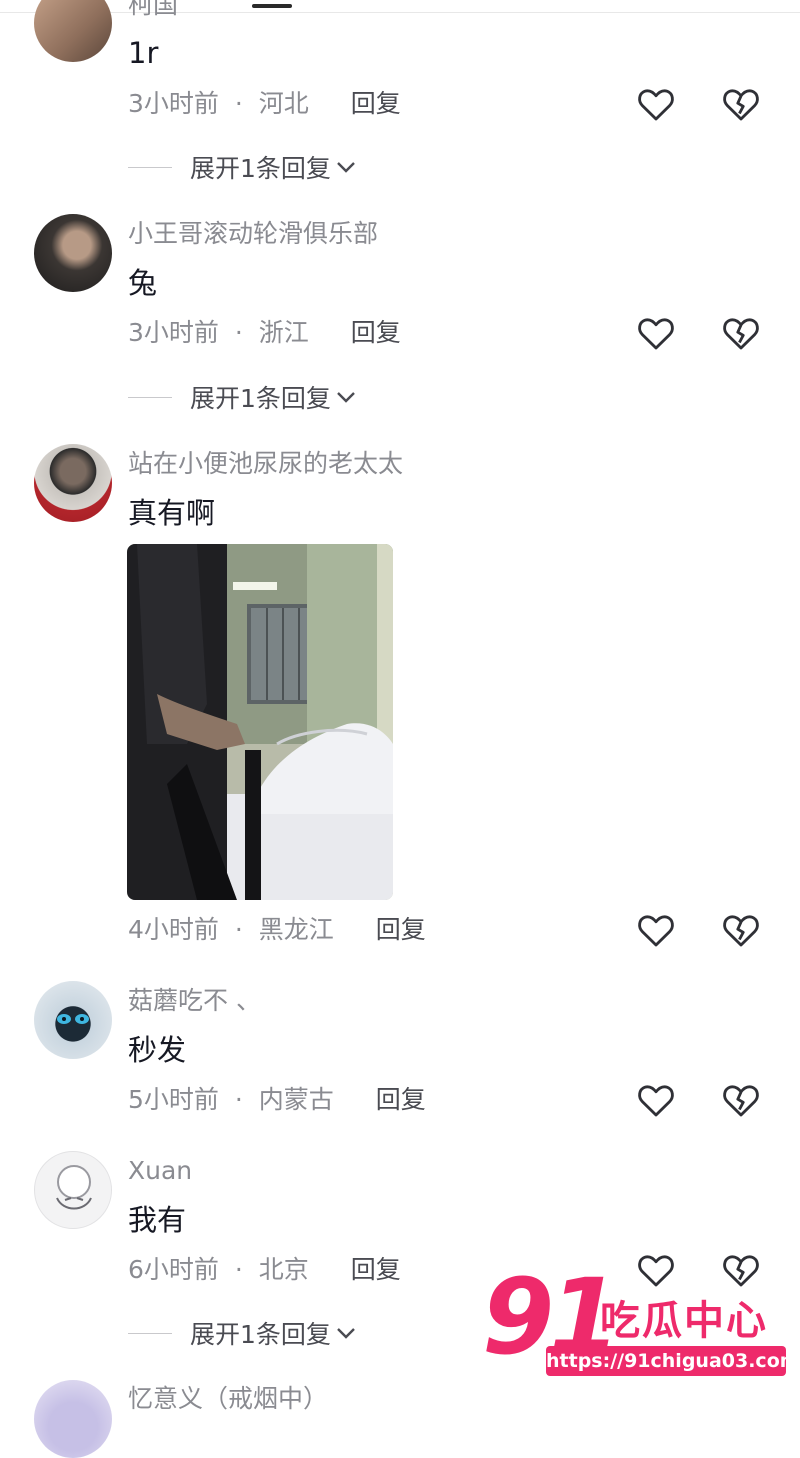 Image resolution: width=800 pixels, height=1458 pixels. What do you see at coordinates (143, 283) in the screenshot?
I see `comment-text: 兔` at bounding box center [143, 283].